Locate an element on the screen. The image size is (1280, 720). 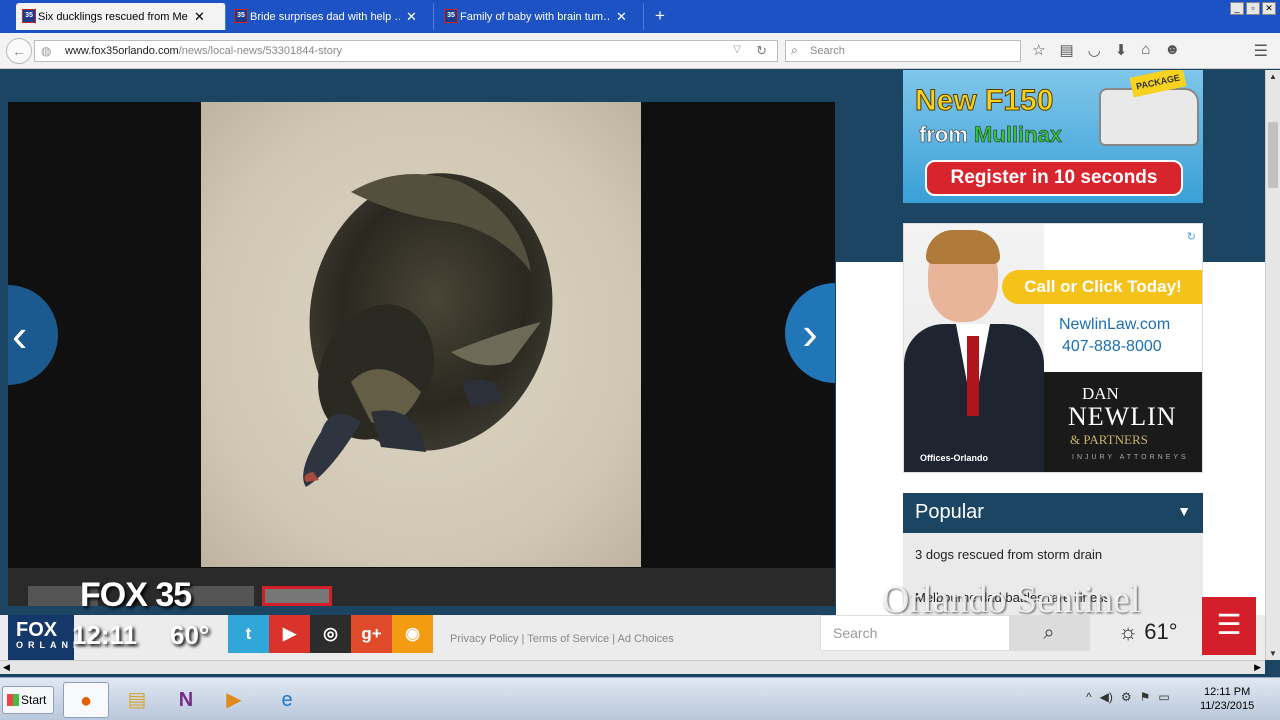
internet-explorer-taskbar-icon: e is located at coordinates (287, 700).